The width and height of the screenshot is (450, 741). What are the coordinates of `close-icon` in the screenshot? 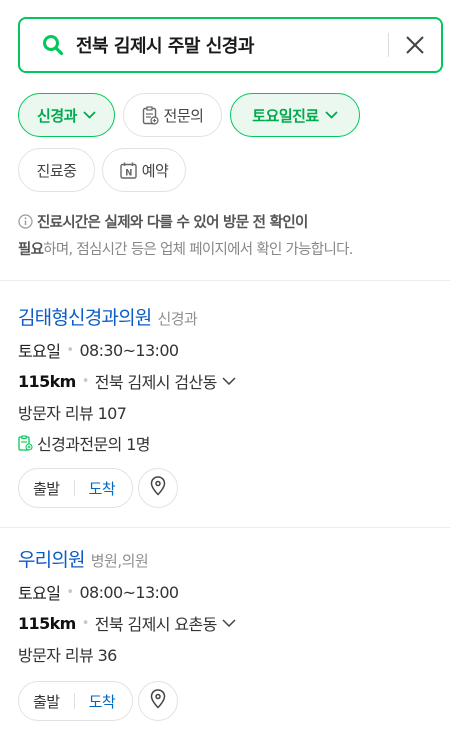 It's located at (415, 45).